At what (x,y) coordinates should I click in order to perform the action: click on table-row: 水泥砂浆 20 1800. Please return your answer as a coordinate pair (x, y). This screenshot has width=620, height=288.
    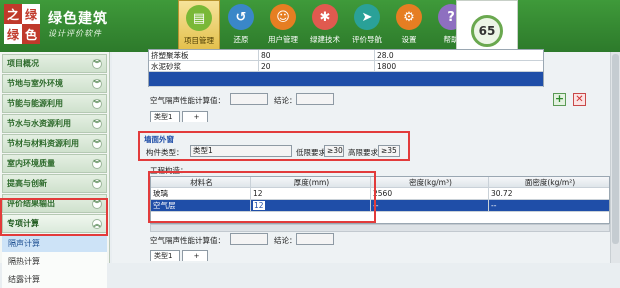
    Looking at the image, I should click on (346, 66).